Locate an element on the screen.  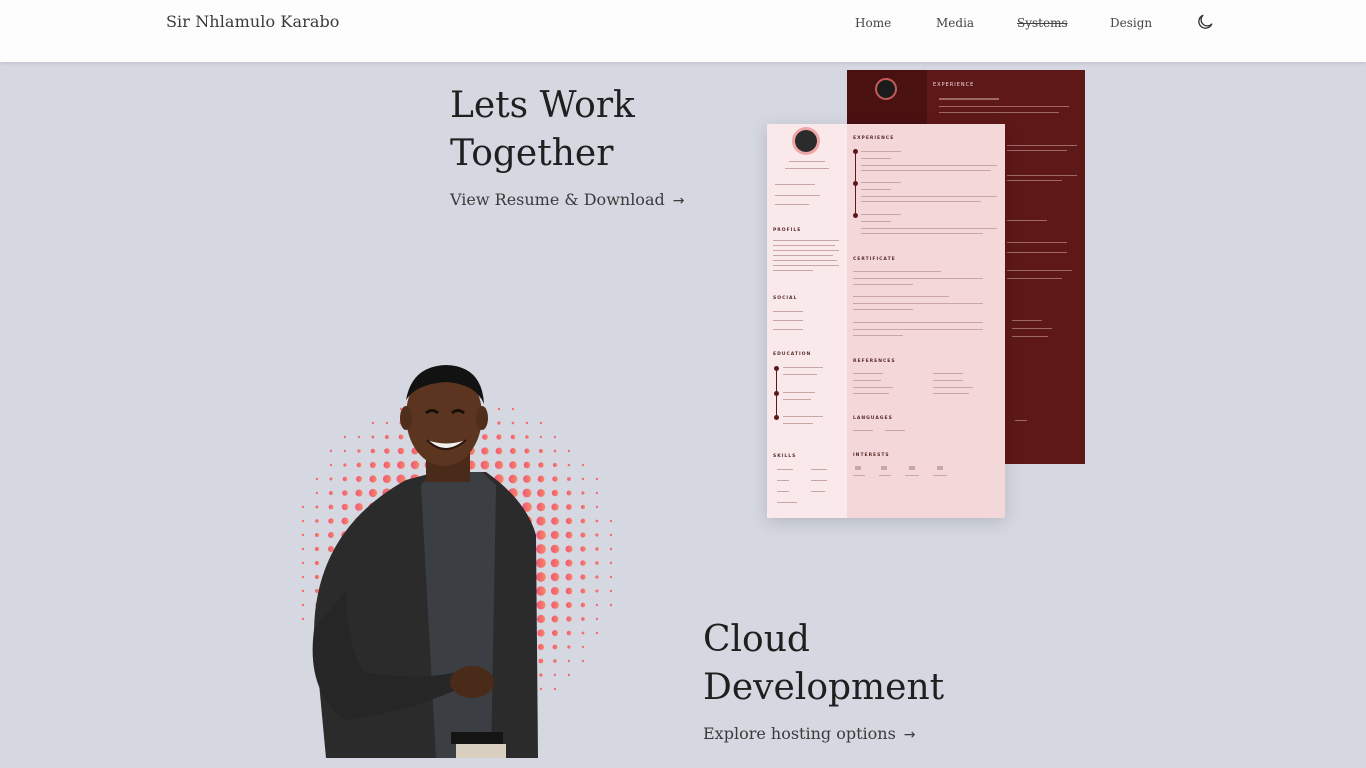
section-title-cloud: Cloud Development is located at coordinates (823, 664).